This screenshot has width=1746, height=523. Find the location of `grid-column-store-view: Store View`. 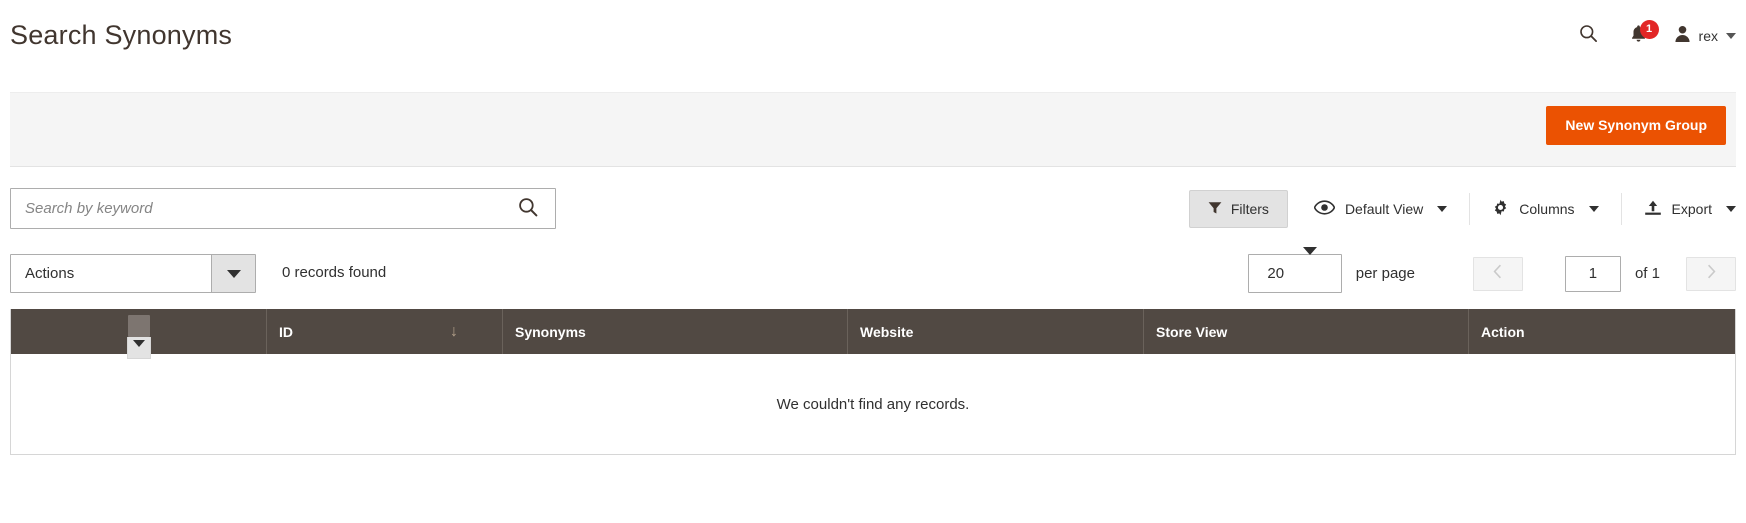

grid-column-store-view: Store View is located at coordinates (1306, 331).